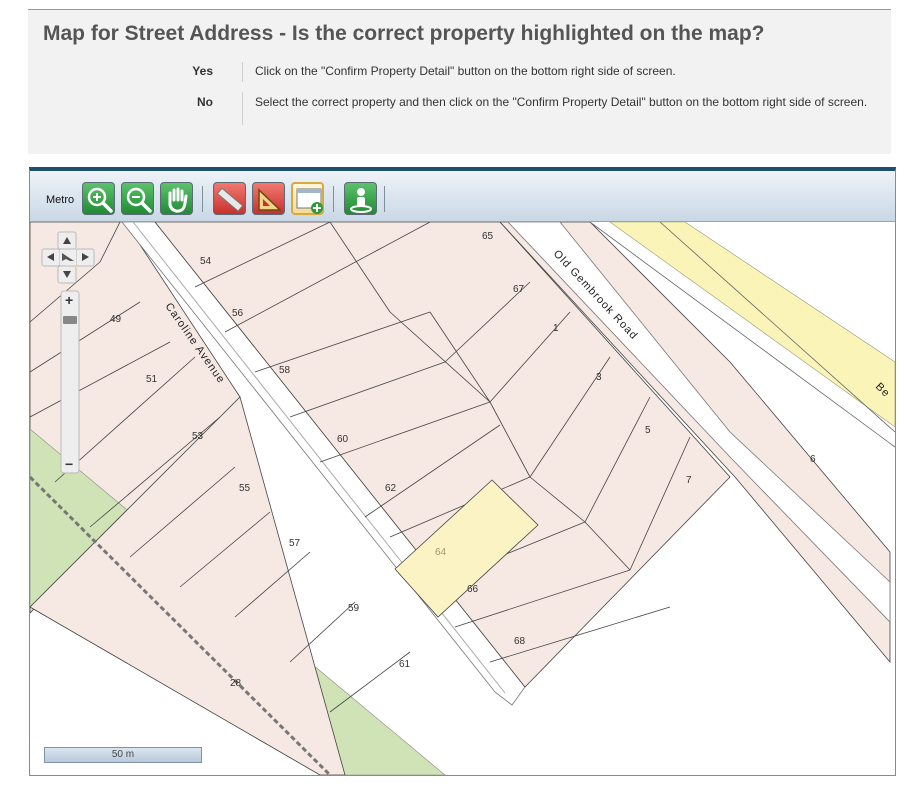 The image size is (918, 800). Describe the element at coordinates (488, 236) in the screenshot. I see `lot-number: 65` at that location.